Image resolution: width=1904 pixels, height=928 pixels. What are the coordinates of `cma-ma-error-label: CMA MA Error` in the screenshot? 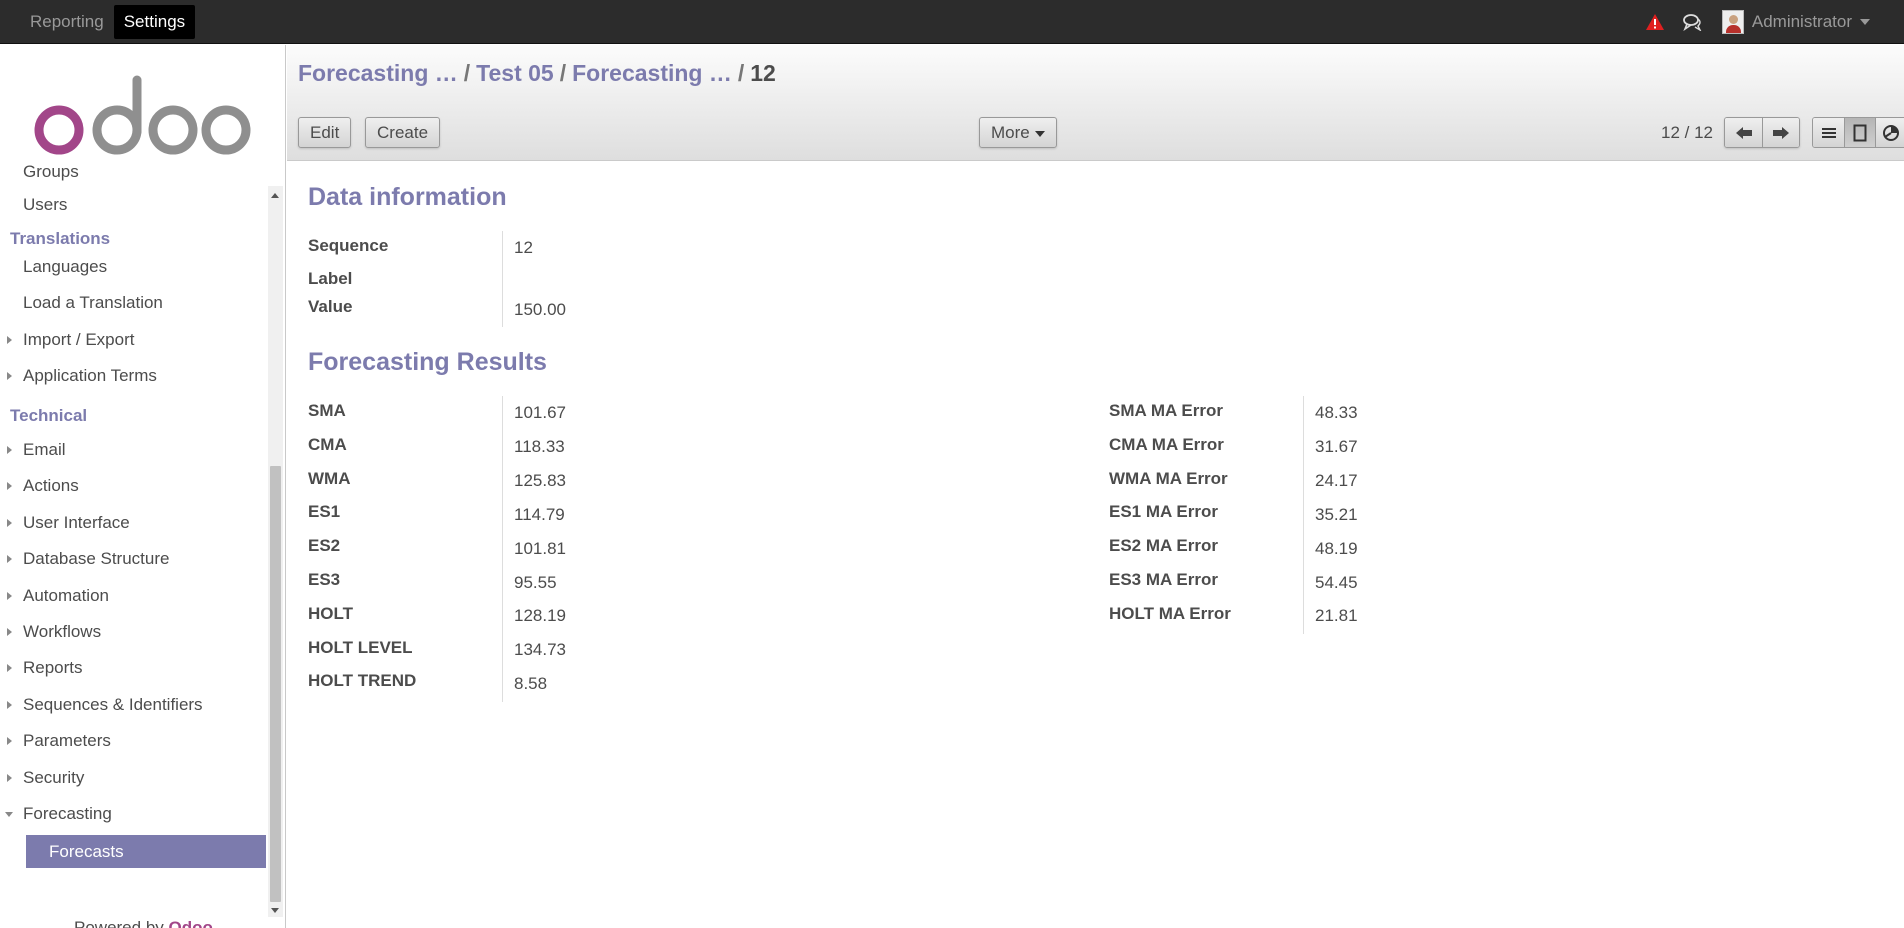 It's located at (1166, 444).